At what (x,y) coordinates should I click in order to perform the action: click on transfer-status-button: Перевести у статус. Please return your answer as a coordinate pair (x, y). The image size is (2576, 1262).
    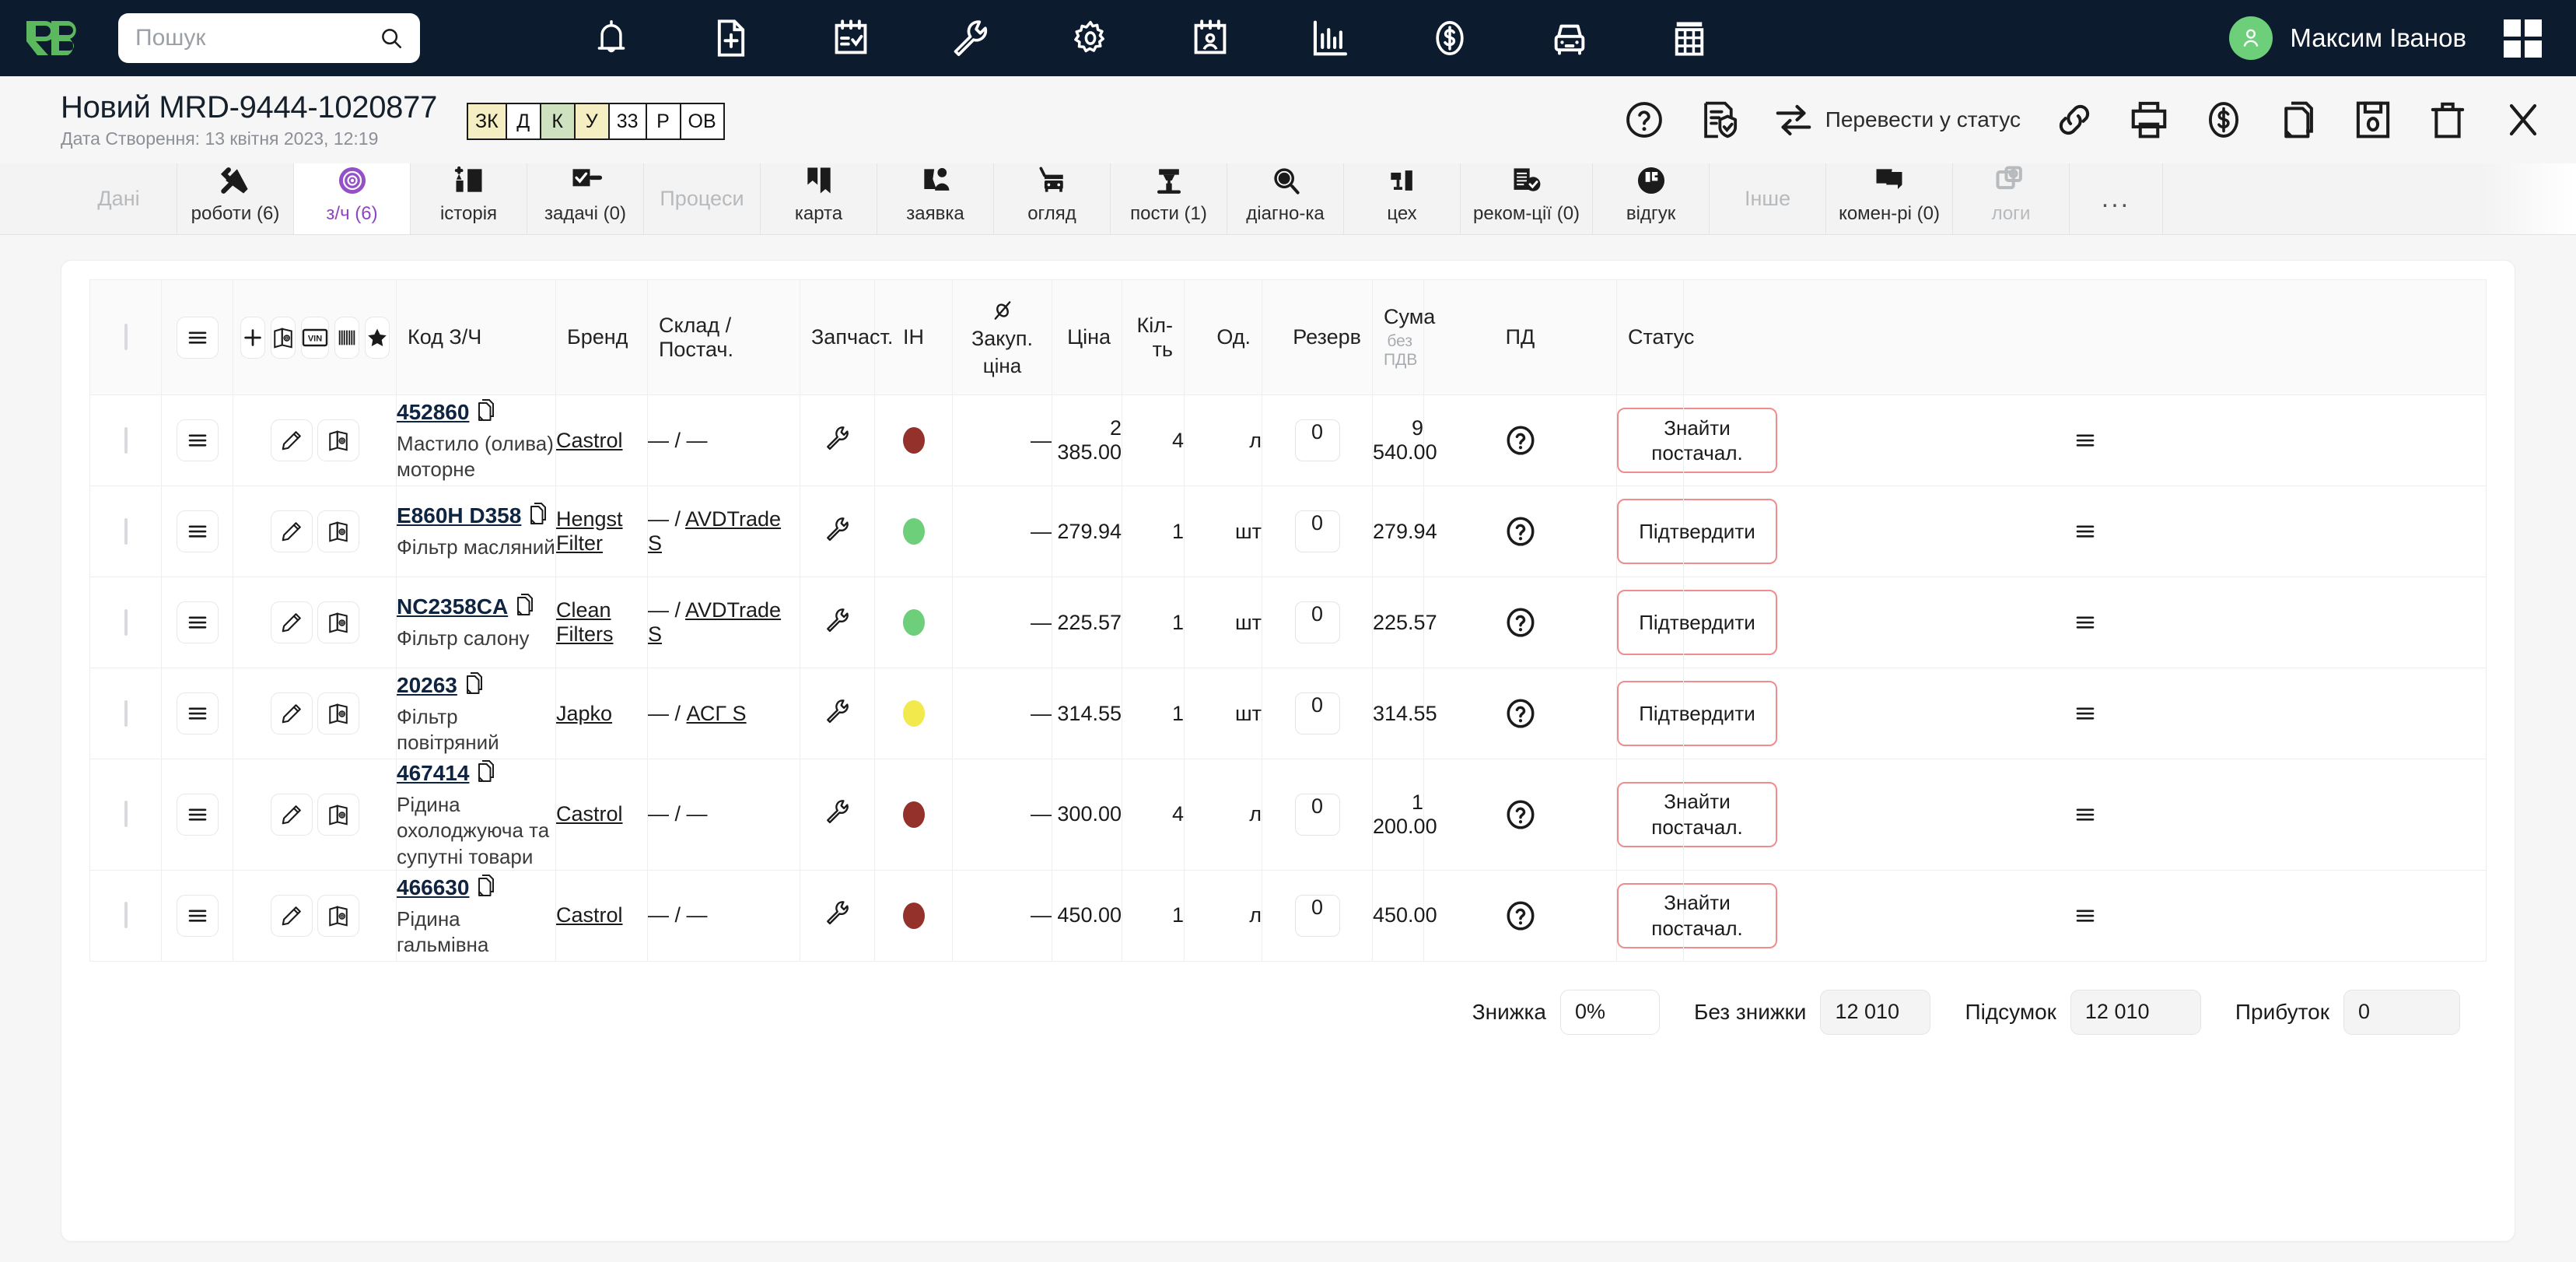
    Looking at the image, I should click on (1923, 120).